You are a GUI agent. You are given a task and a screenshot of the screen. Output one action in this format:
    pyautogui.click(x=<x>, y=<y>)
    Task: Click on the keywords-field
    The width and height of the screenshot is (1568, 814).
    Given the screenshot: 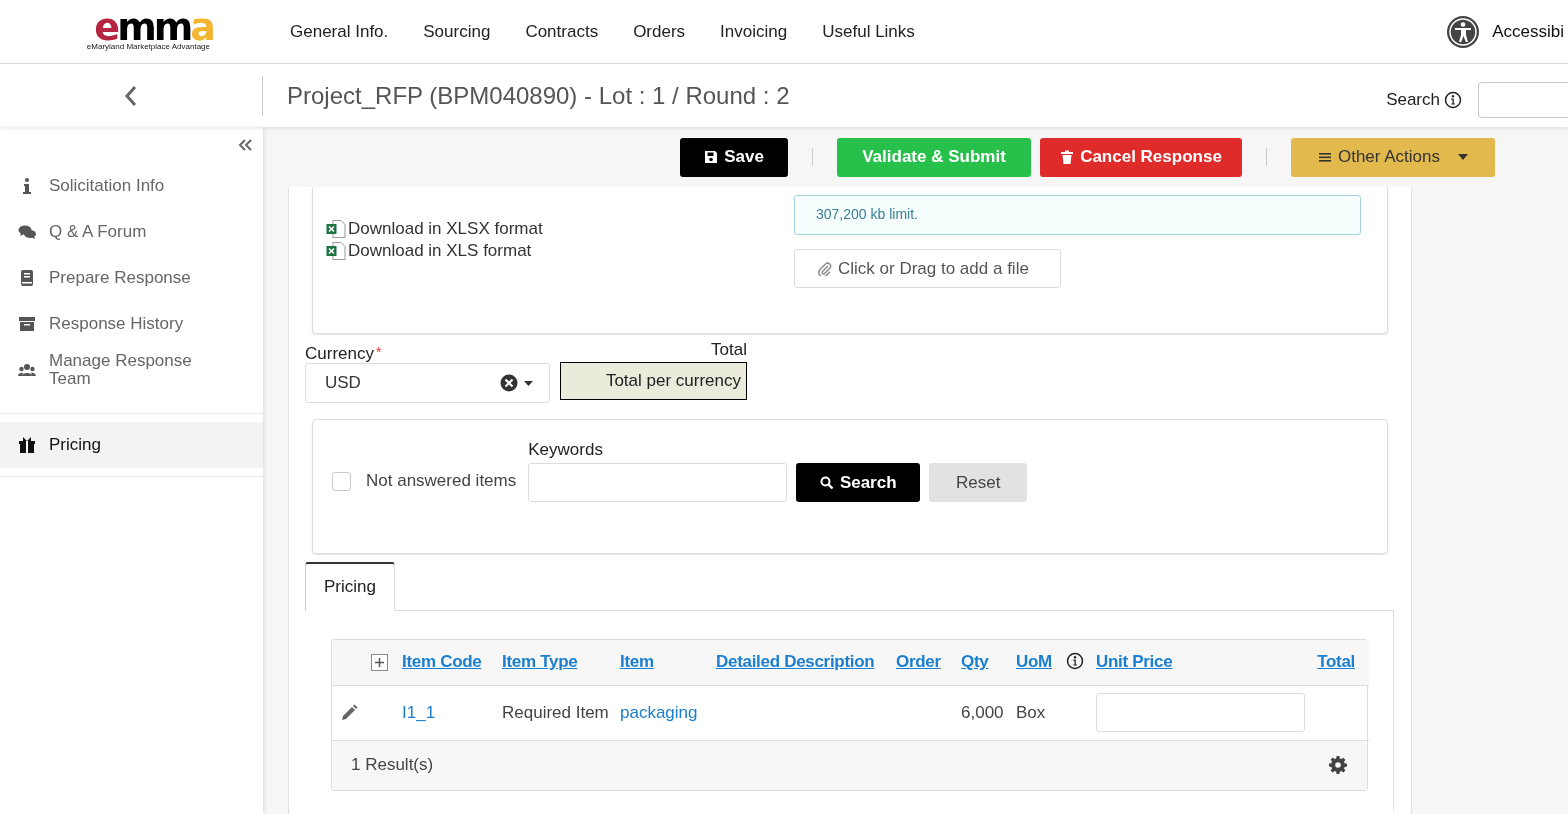 What is the action you would take?
    pyautogui.click(x=658, y=482)
    